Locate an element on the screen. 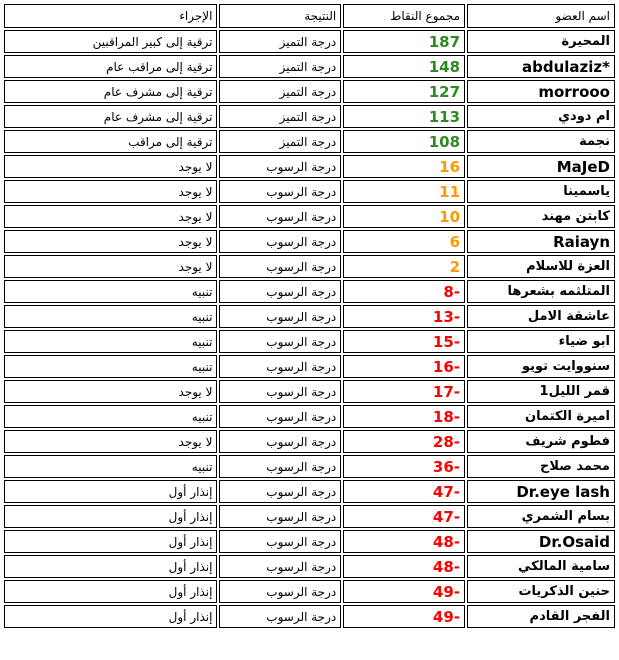  member-name-cell: Dr.Osaid is located at coordinates (541, 541).